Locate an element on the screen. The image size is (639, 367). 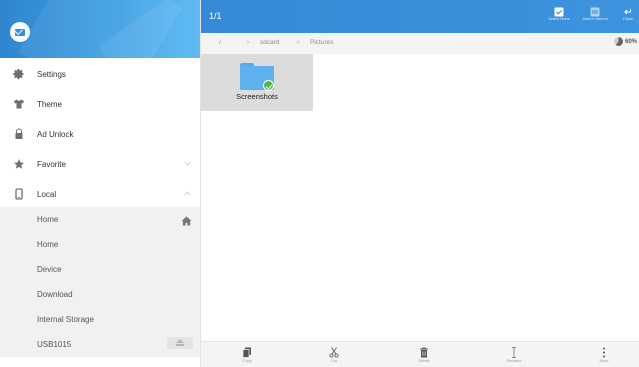
select-interval-button: Select Interval is located at coordinates (595, 17).